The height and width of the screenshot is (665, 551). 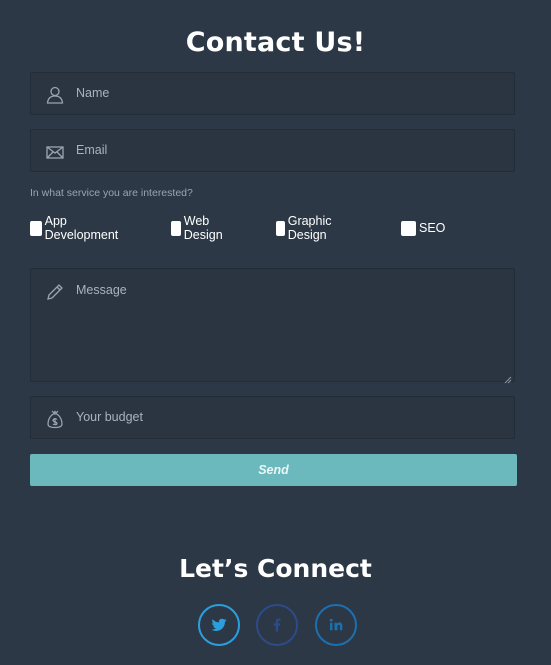 What do you see at coordinates (272, 150) in the screenshot?
I see `email-field: Email` at bounding box center [272, 150].